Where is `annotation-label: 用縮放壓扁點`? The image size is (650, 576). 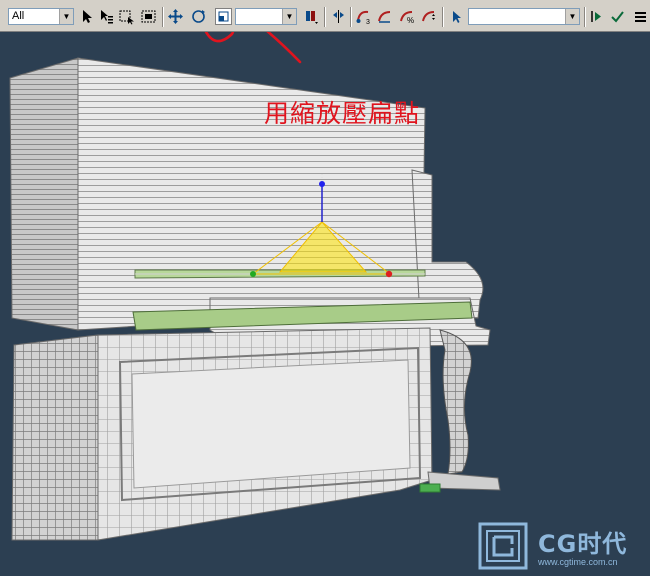 annotation-label: 用縮放壓扁點 is located at coordinates (342, 113).